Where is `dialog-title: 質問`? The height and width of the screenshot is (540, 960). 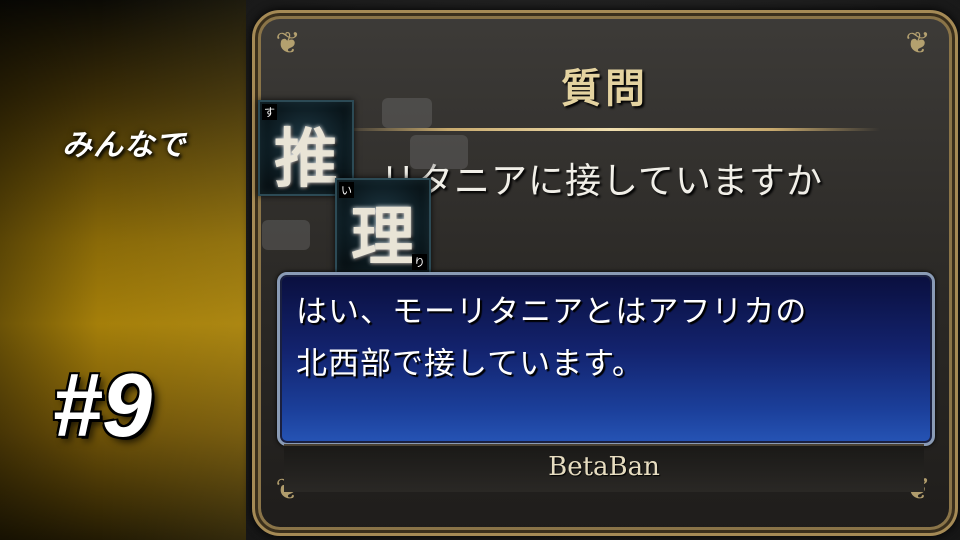
dialog-title: 質問 is located at coordinates (605, 88).